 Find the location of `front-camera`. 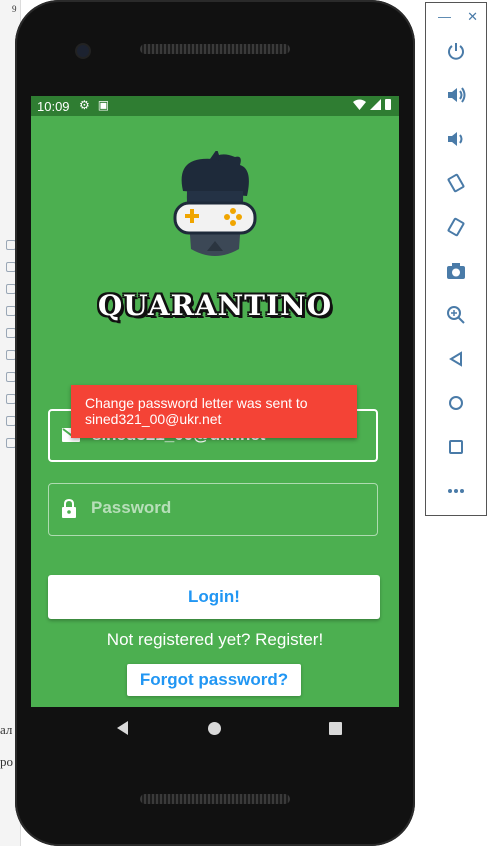

front-camera is located at coordinates (83, 51).